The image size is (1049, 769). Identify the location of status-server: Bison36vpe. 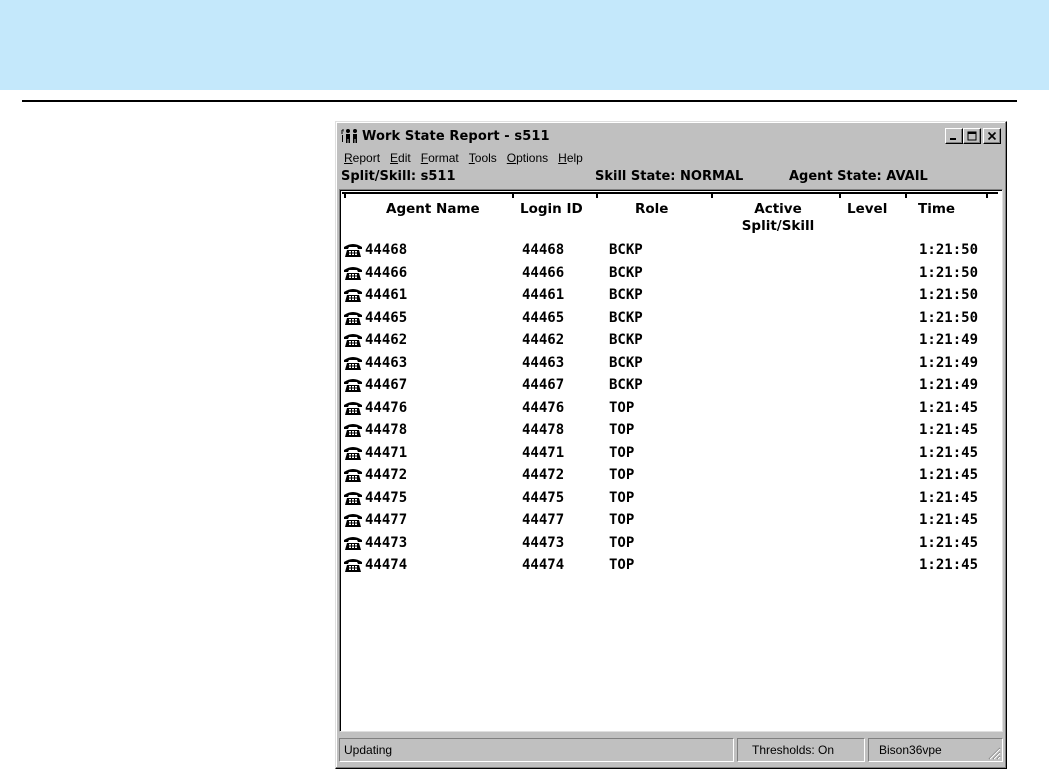
(935, 750).